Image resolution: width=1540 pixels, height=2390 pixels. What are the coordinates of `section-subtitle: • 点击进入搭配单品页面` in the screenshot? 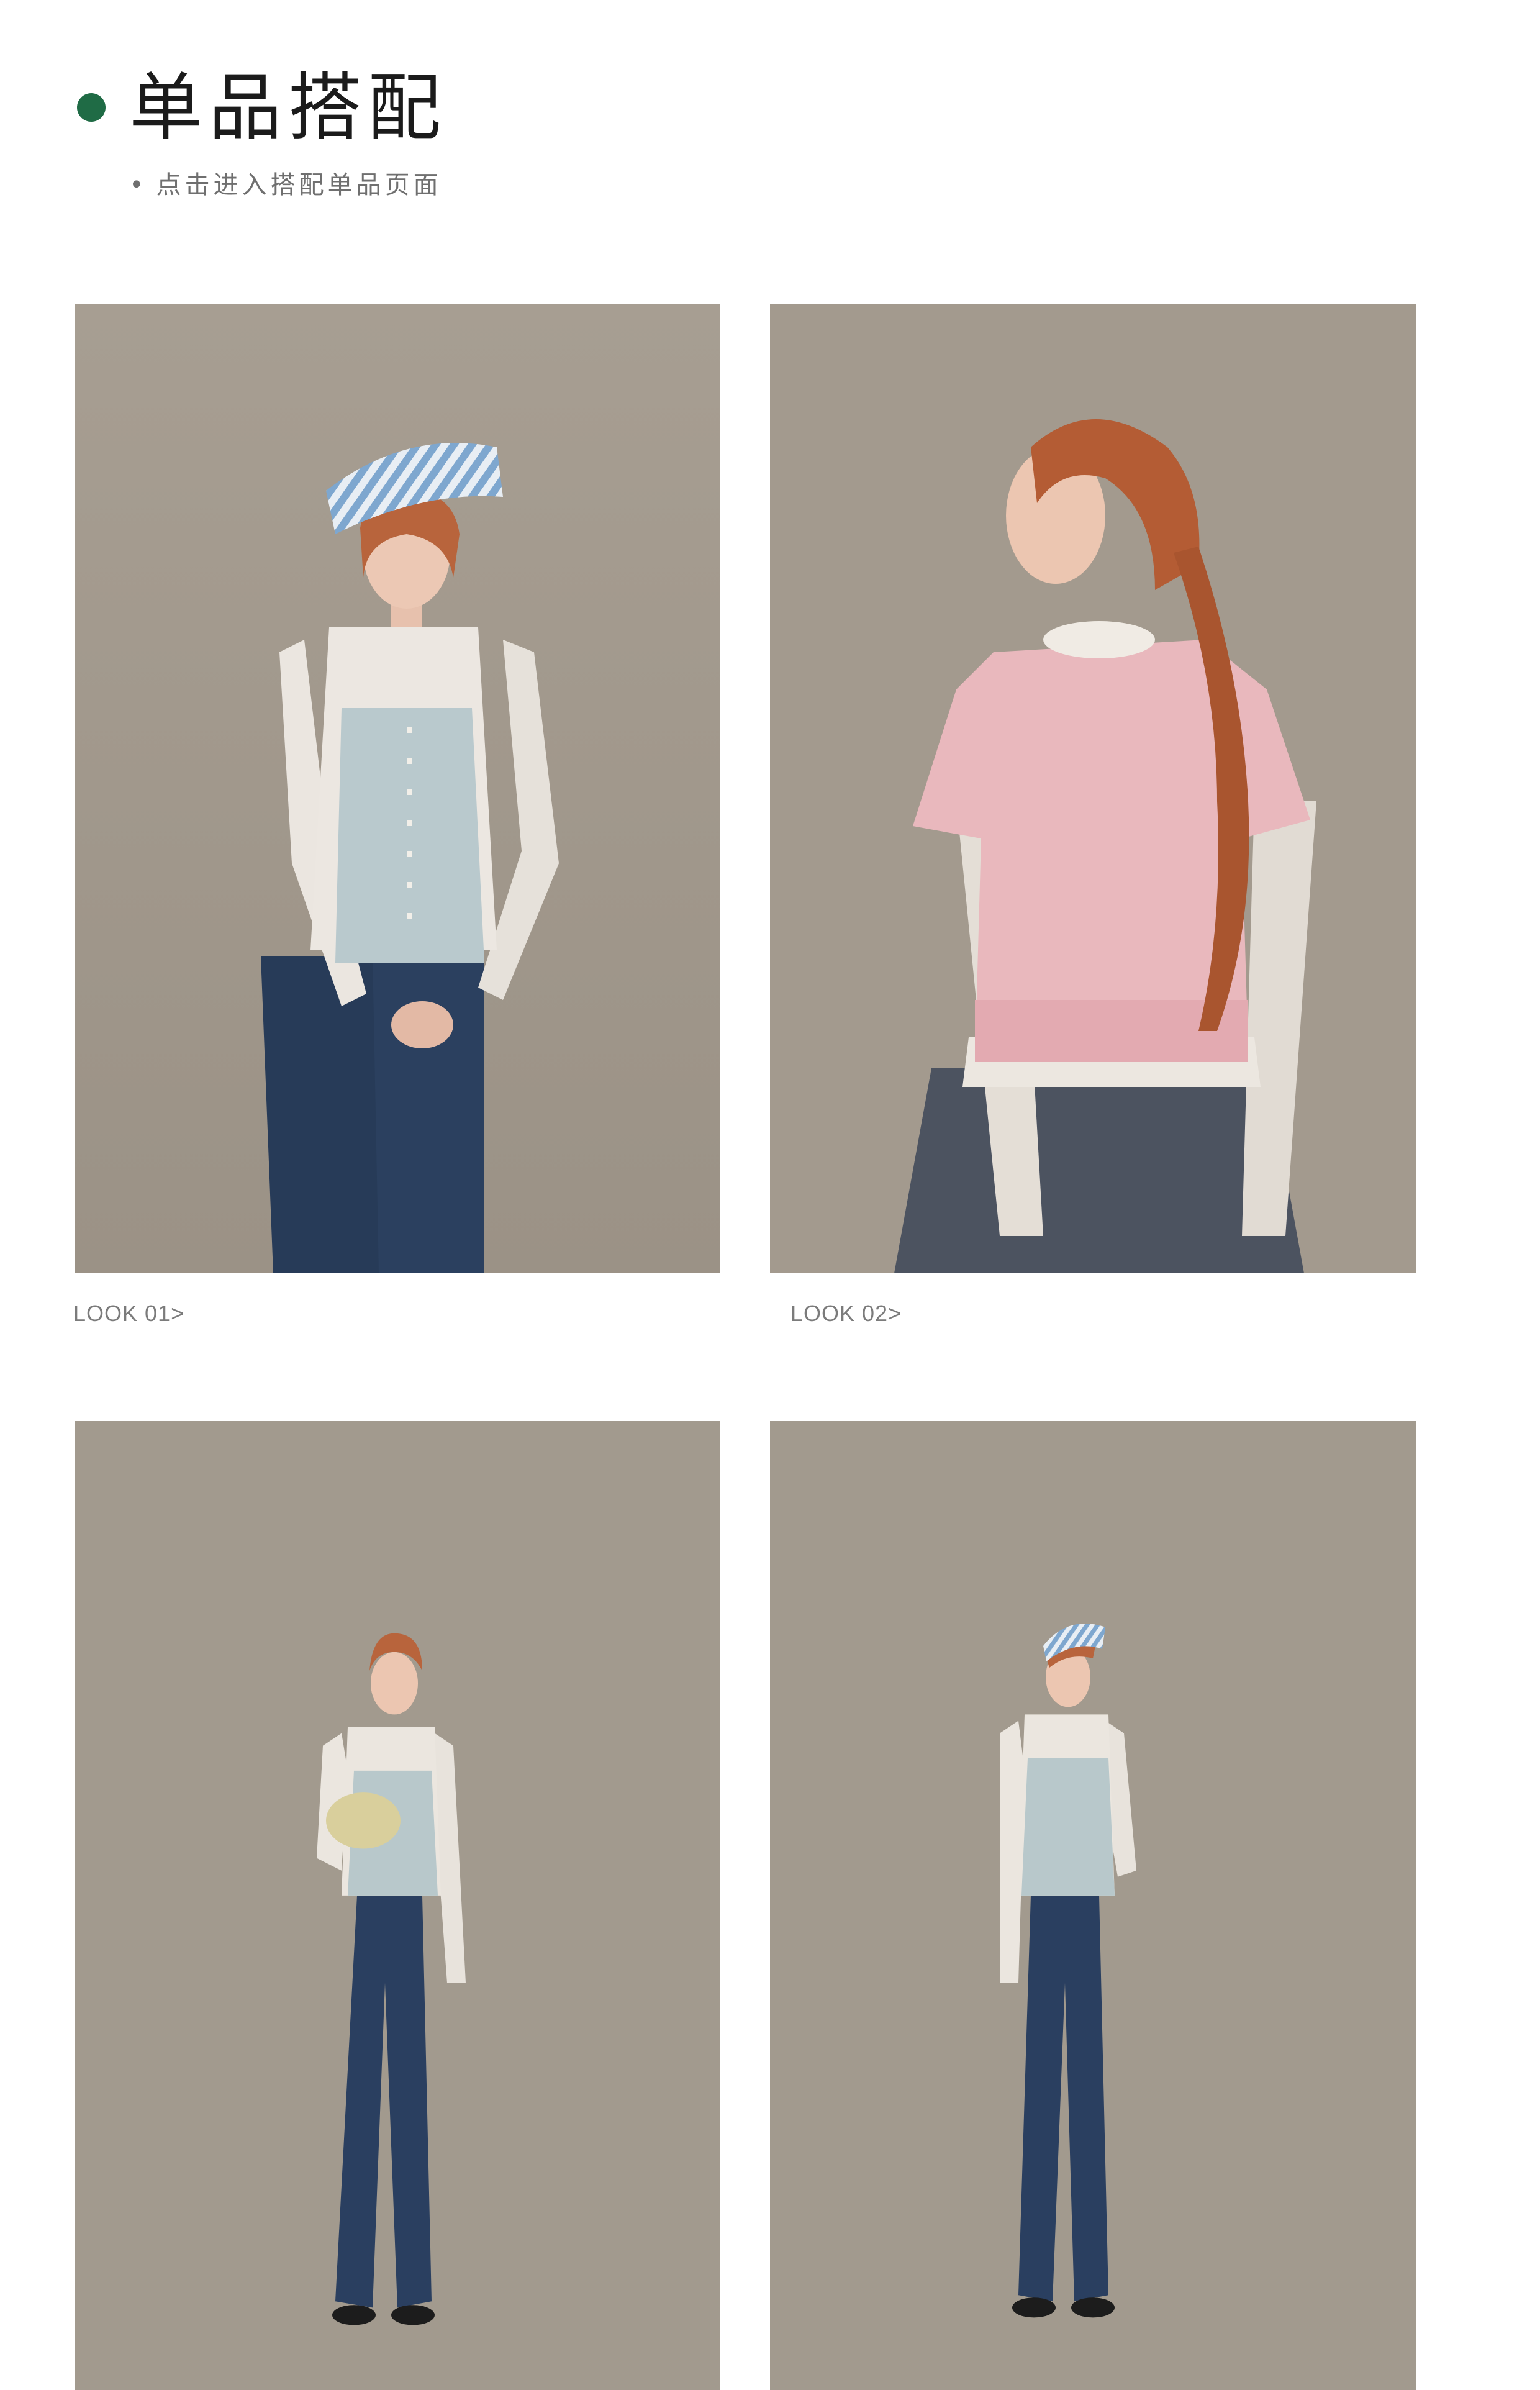 It's located at (285, 185).